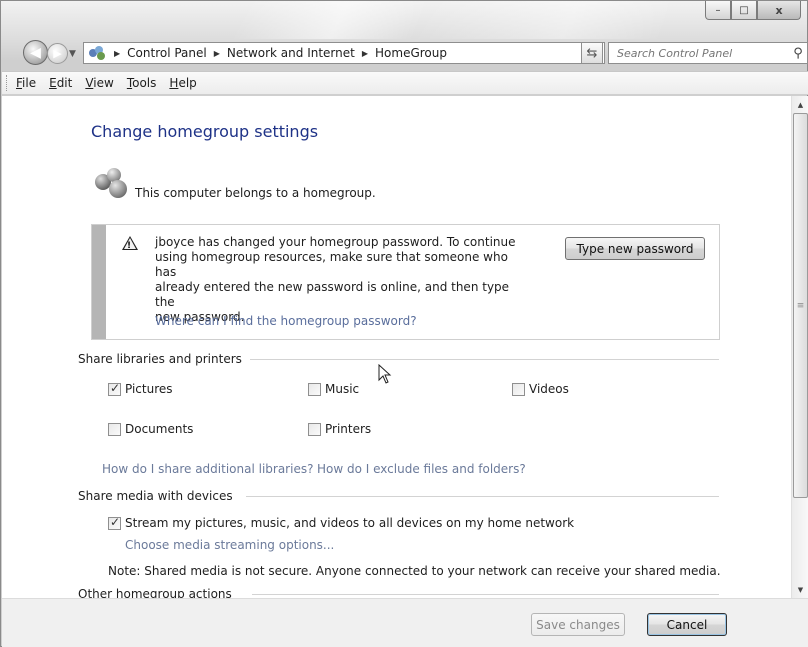  I want to click on refresh-button: ⇆, so click(592, 53).